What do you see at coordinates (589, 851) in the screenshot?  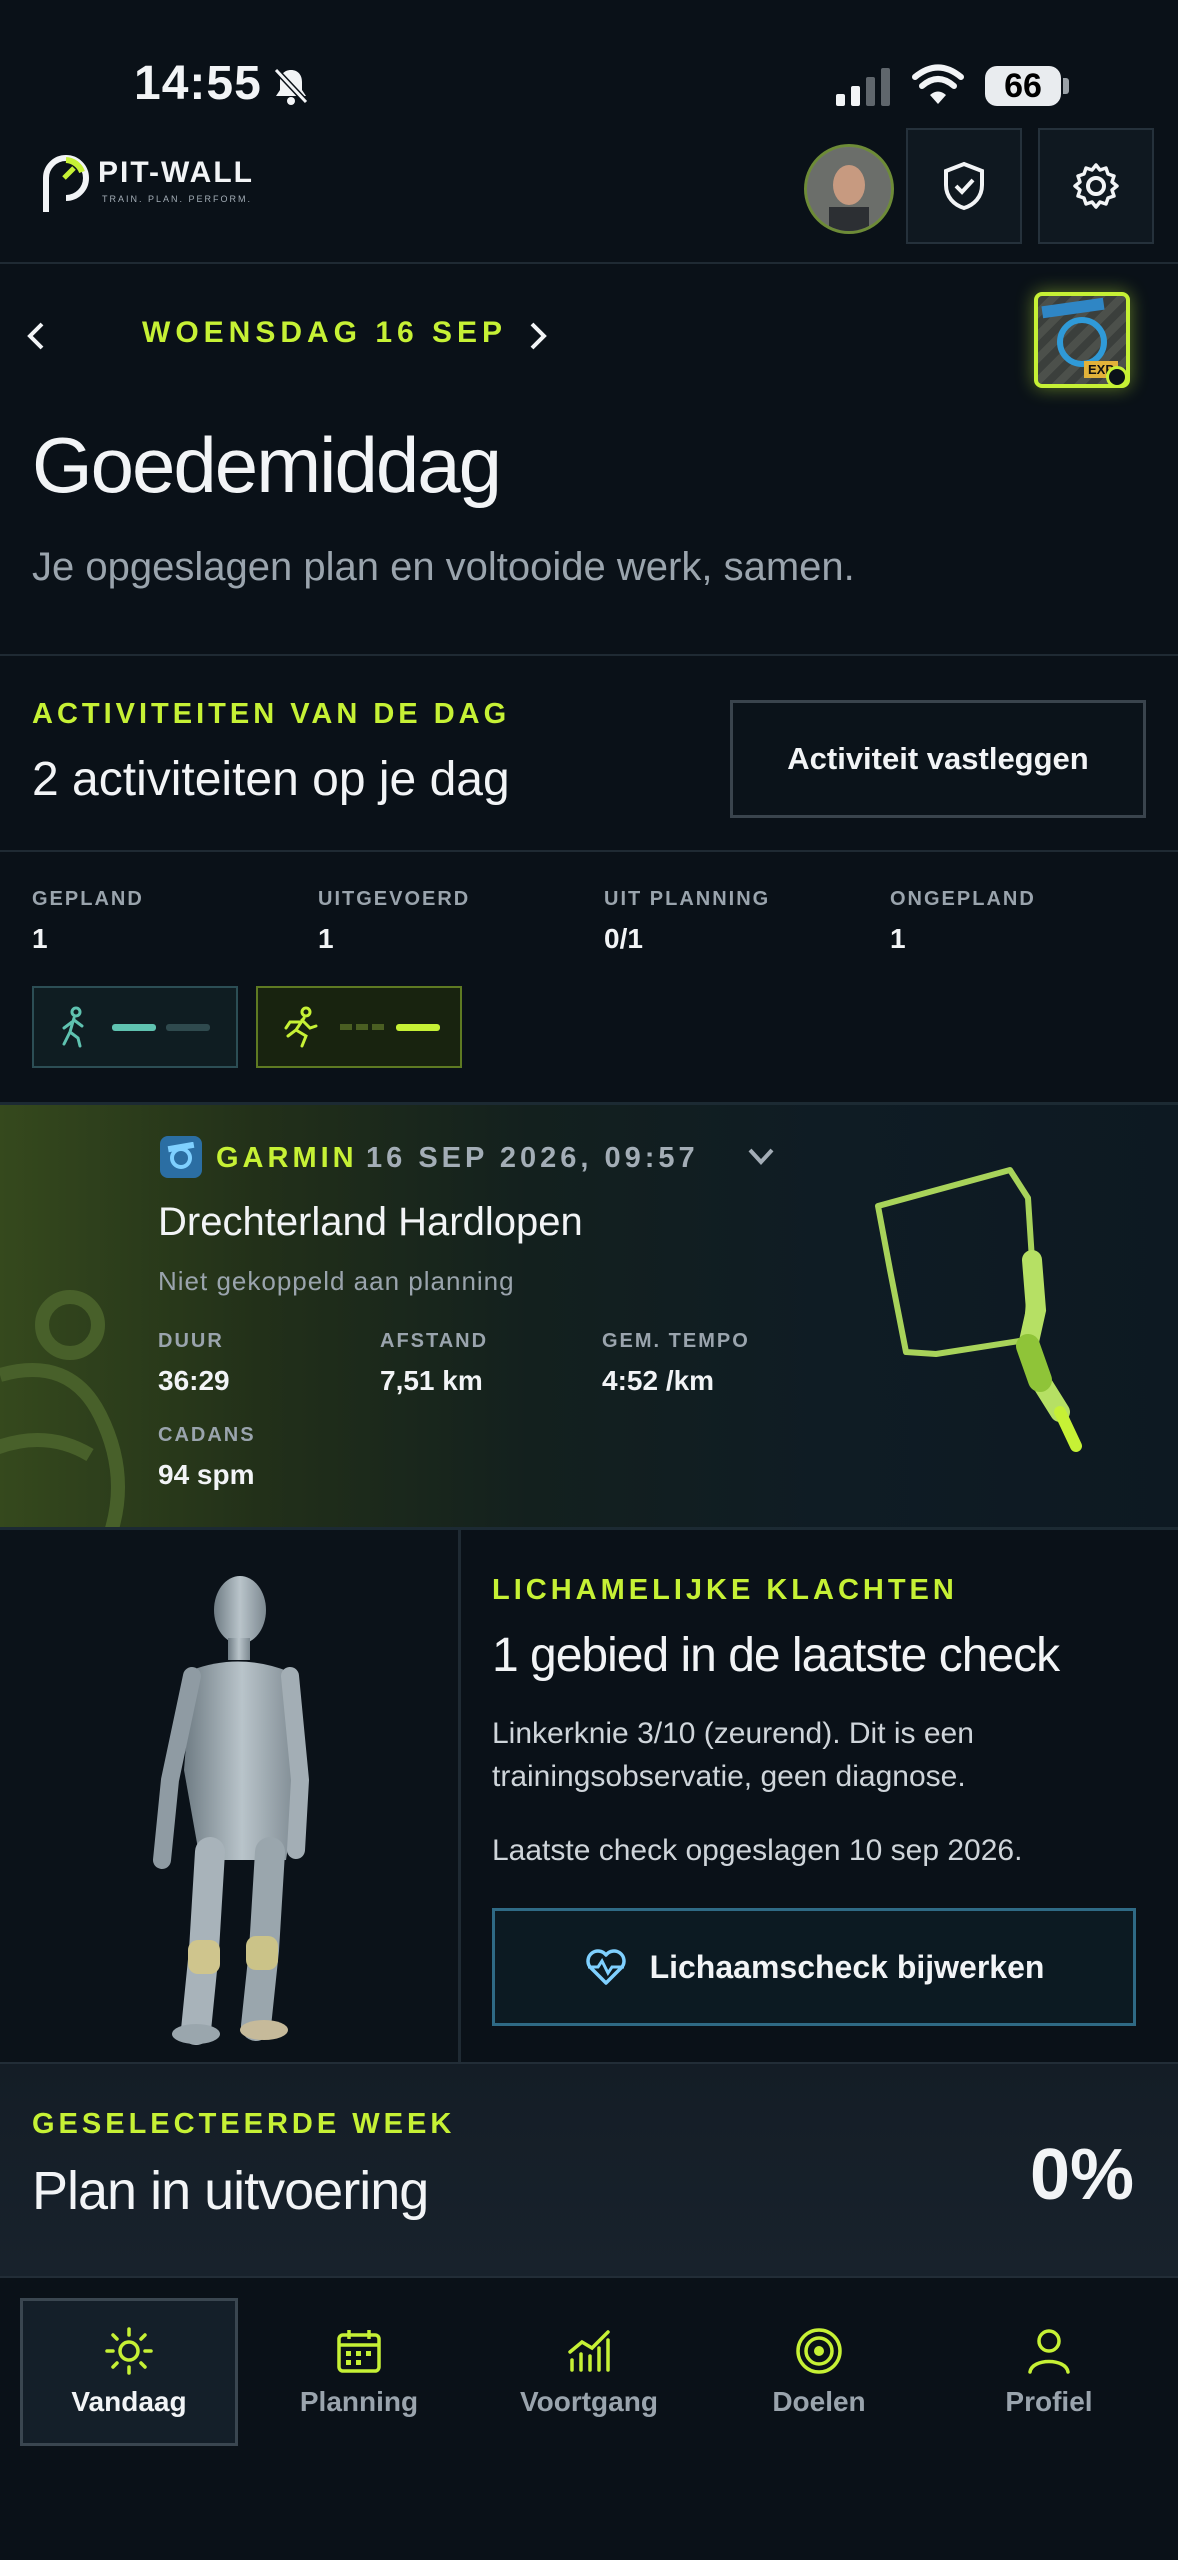 I see `activities-divider` at bounding box center [589, 851].